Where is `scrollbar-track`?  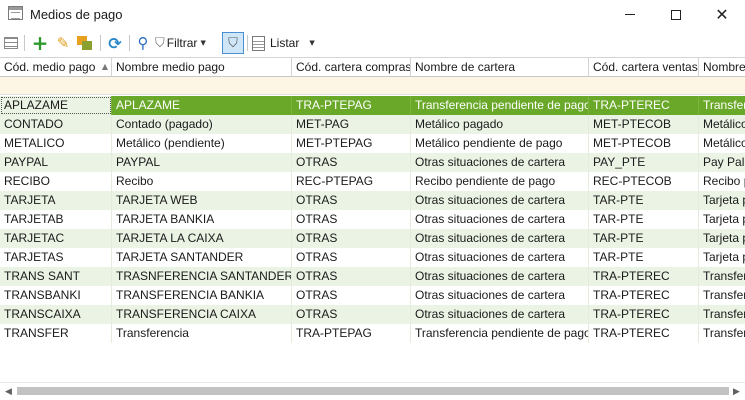 scrollbar-track is located at coordinates (373, 391).